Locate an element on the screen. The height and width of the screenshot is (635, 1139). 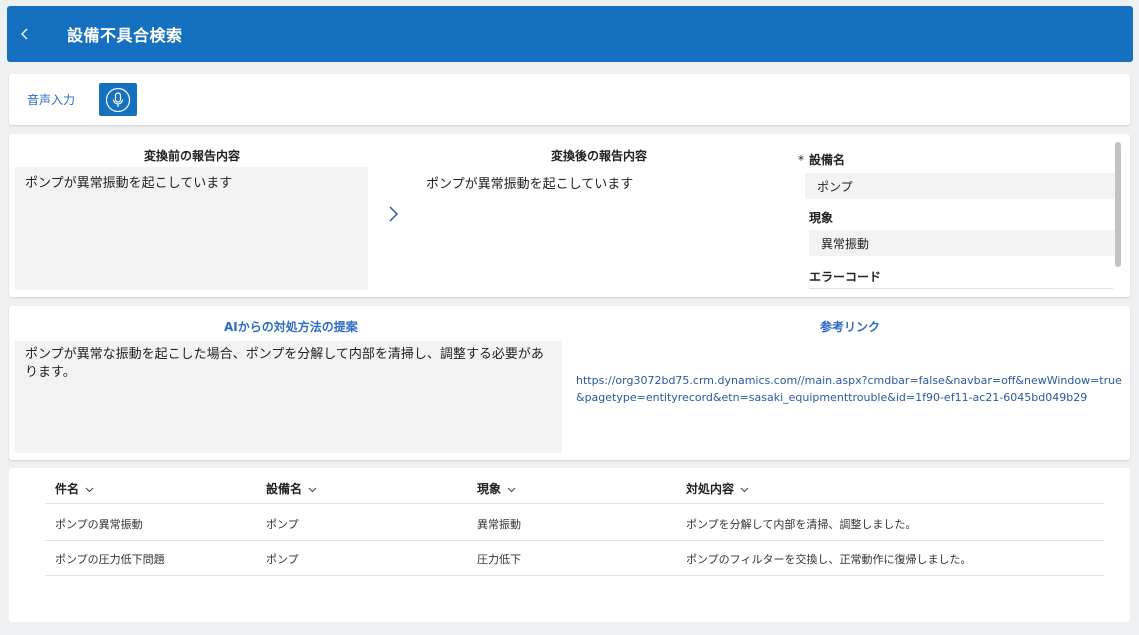
voice-input-label: 音声入力 is located at coordinates (51, 100).